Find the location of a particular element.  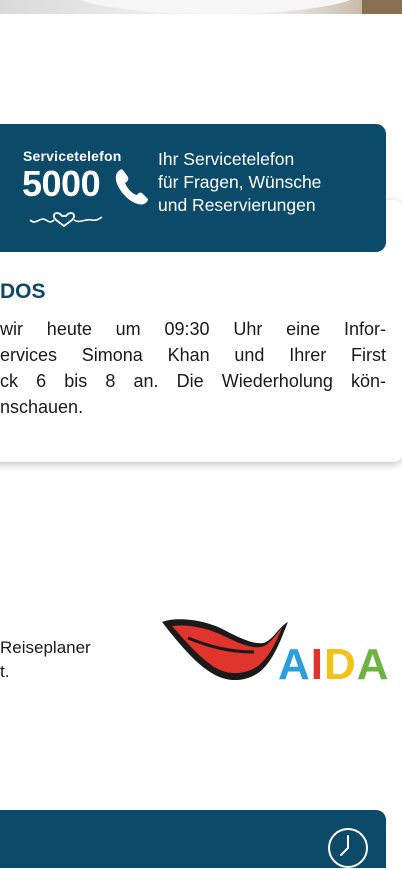

service-desc-line: für Fragen, Wünsche is located at coordinates (240, 182).